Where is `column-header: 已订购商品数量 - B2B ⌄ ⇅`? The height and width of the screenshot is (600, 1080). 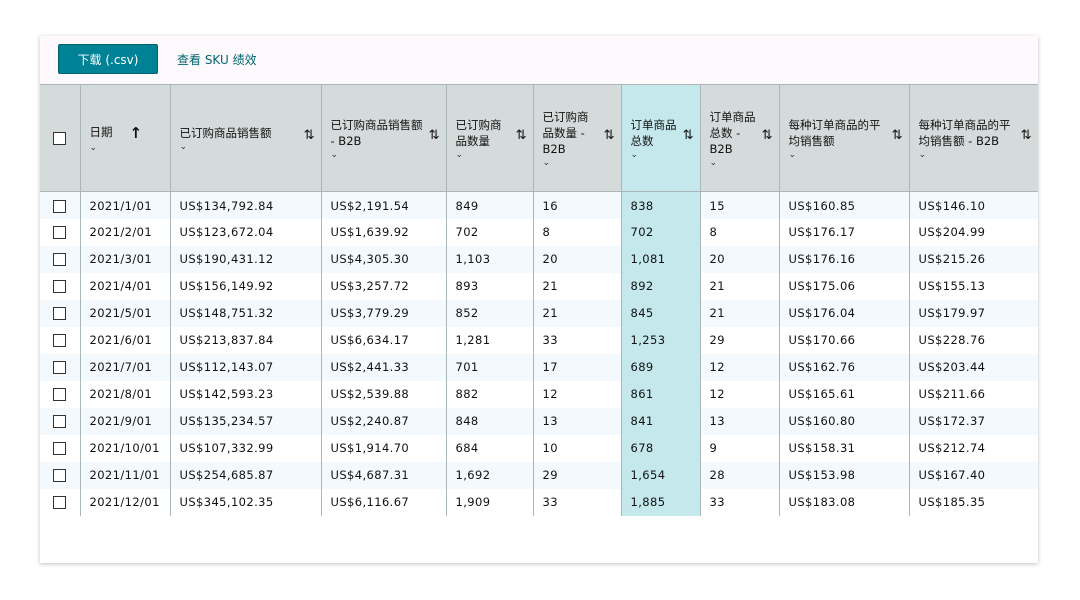
column-header: 已订购商品数量 - B2B ⌄ ⇅ is located at coordinates (577, 138).